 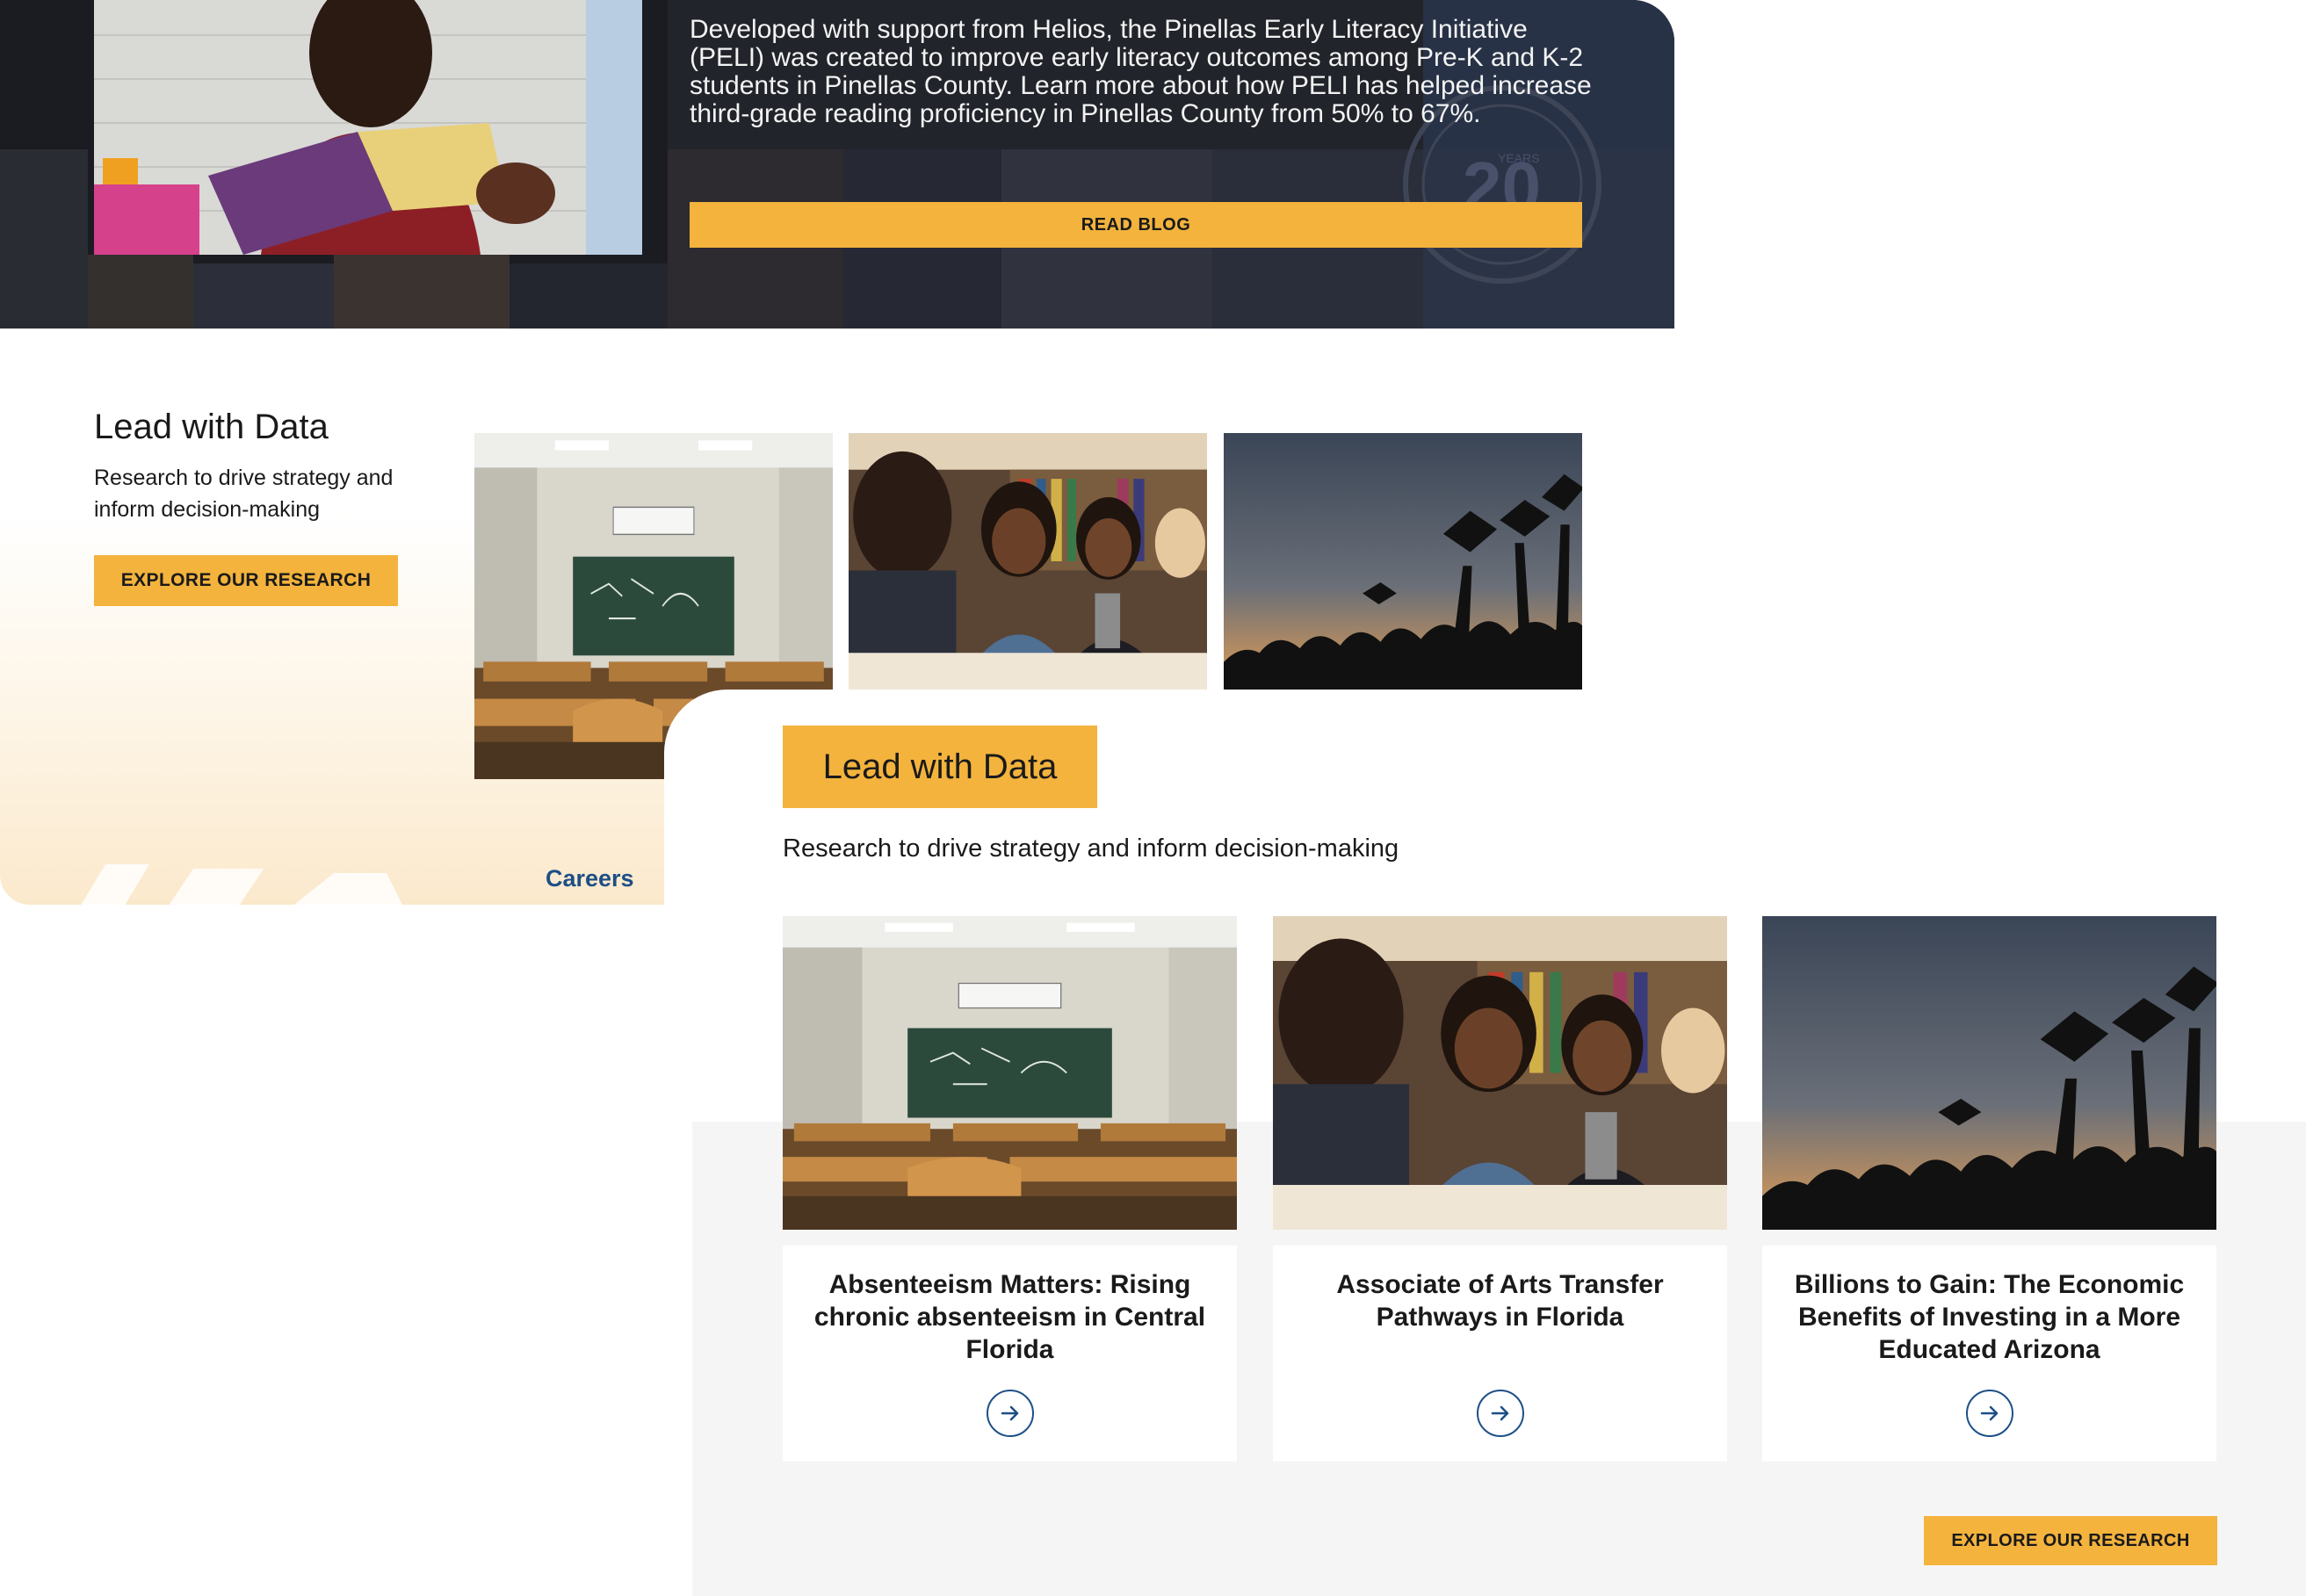 I want to click on card-image-students, so click(x=1500, y=1073).